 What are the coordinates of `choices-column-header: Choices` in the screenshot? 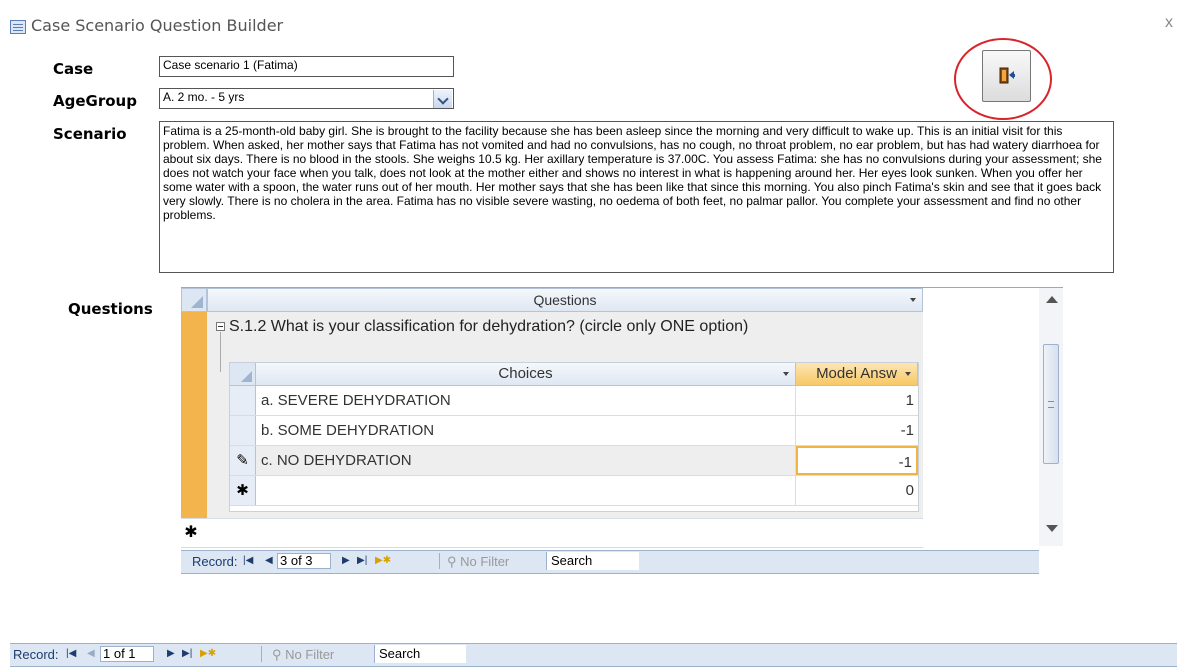 It's located at (526, 374).